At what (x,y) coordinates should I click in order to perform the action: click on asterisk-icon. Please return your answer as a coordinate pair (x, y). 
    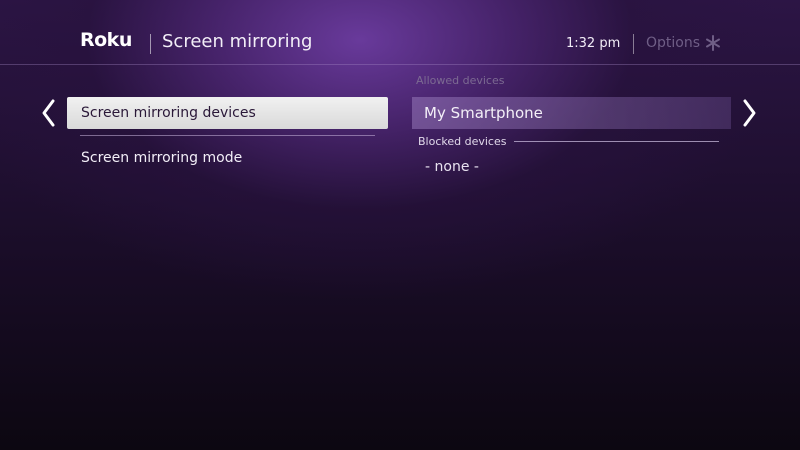
    Looking at the image, I should click on (713, 43).